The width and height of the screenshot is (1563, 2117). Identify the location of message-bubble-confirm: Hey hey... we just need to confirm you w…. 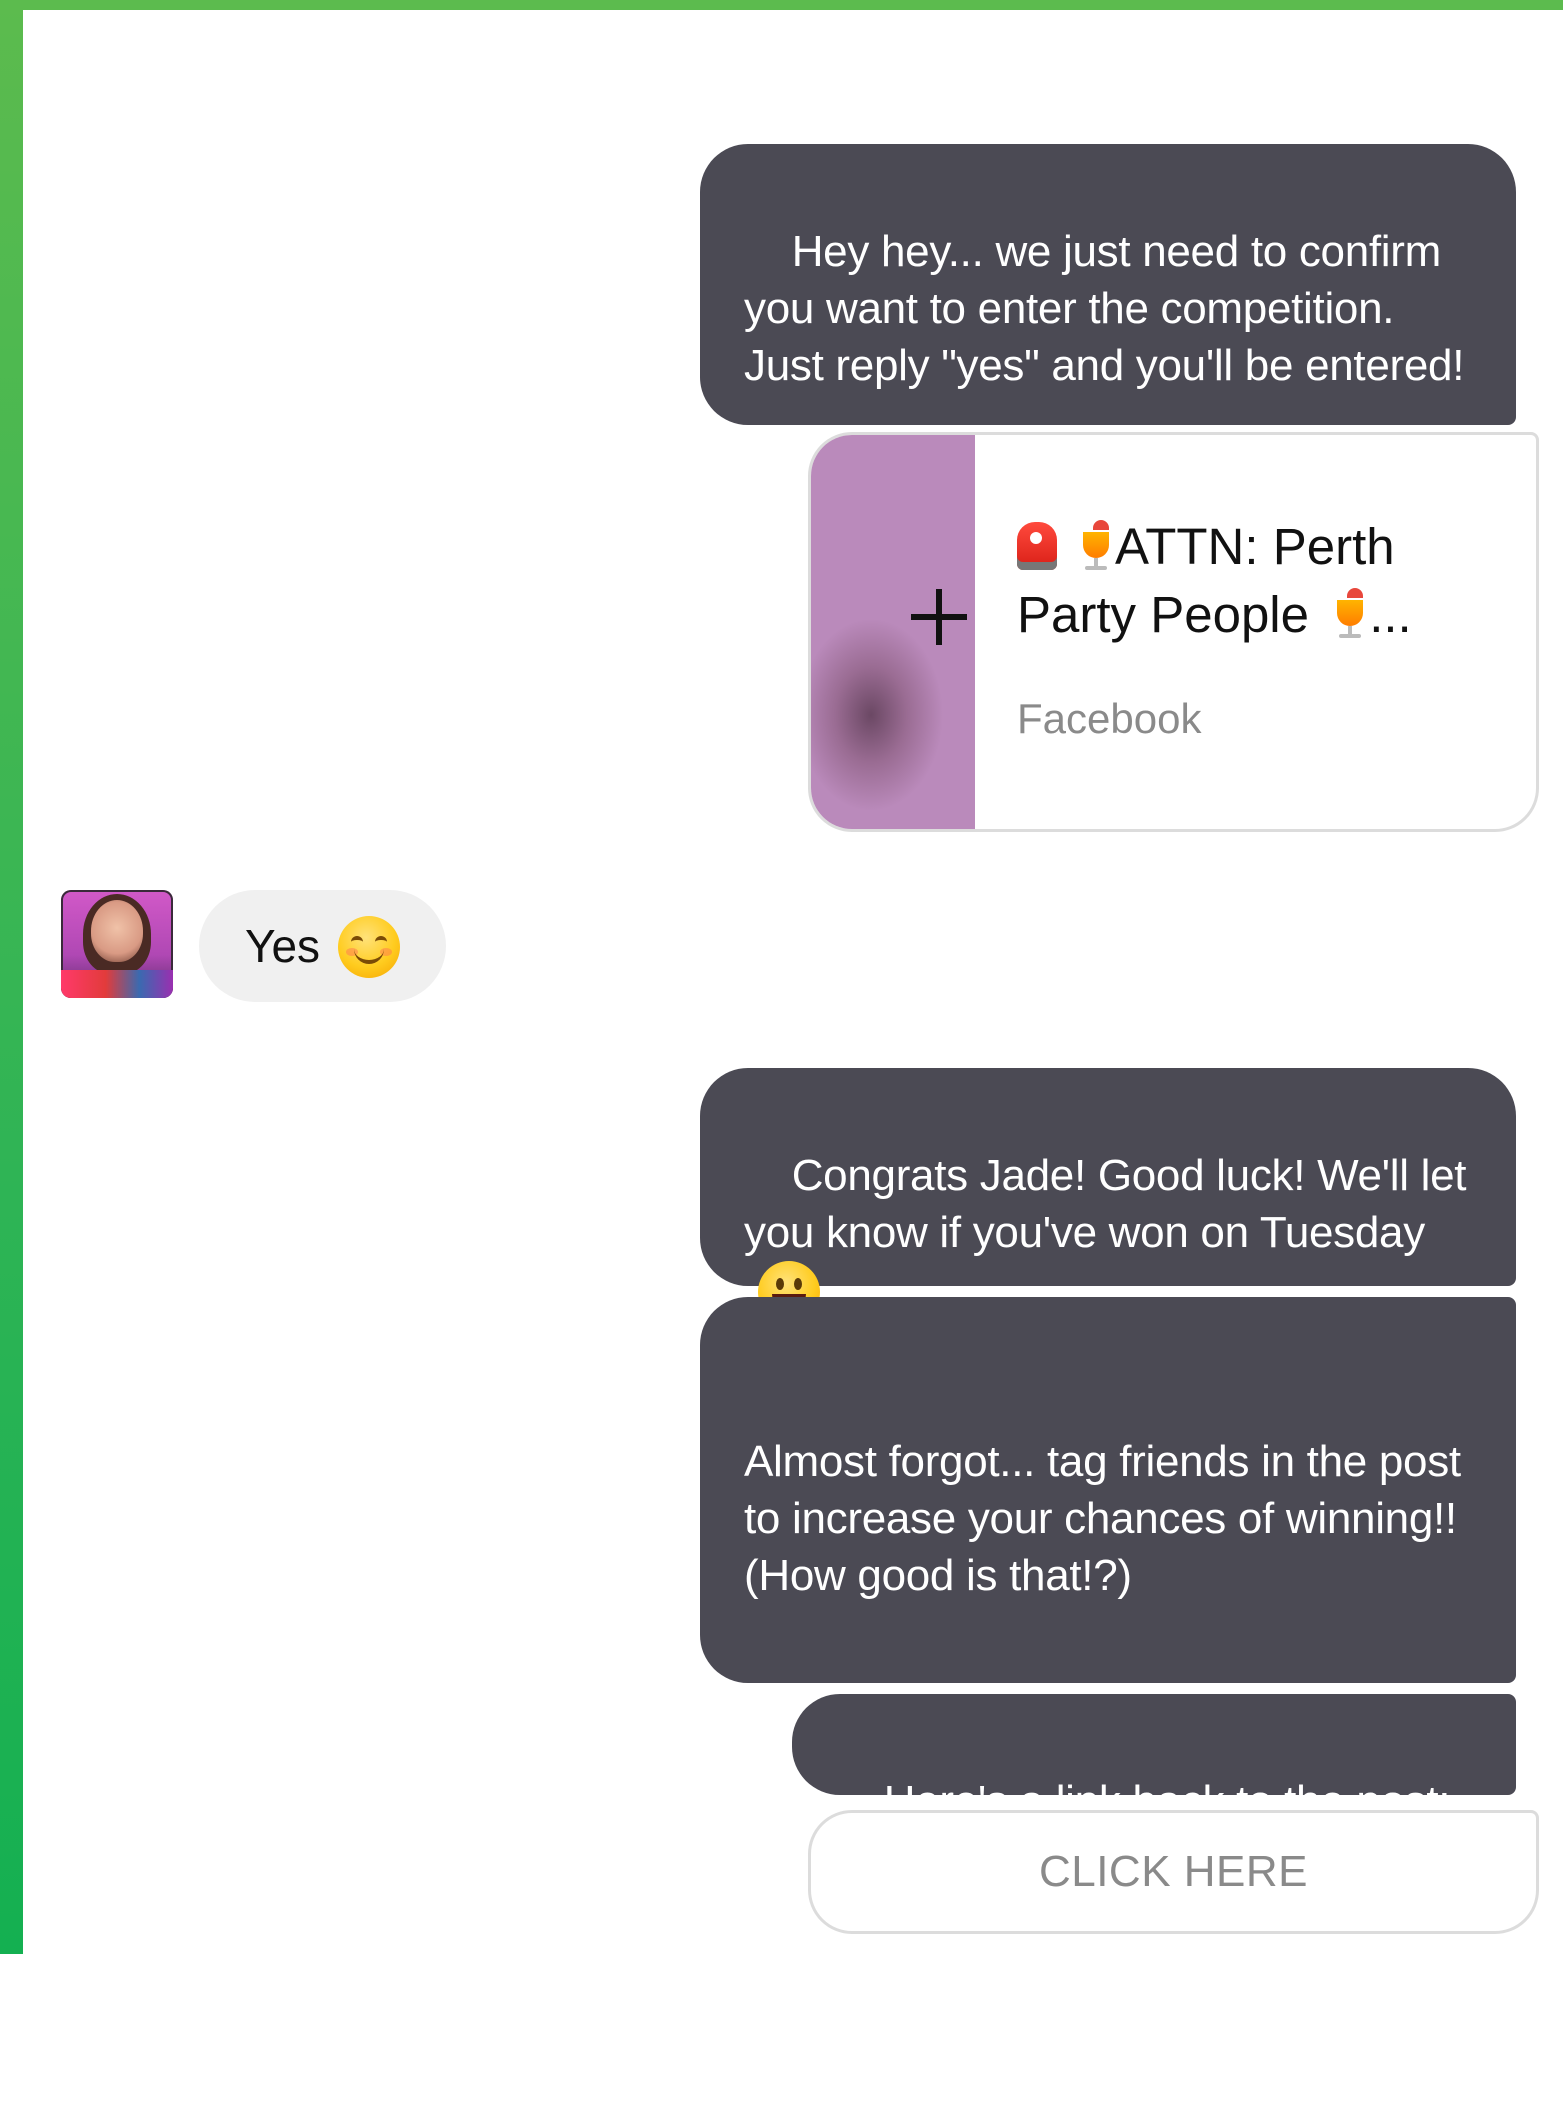
(1108, 284).